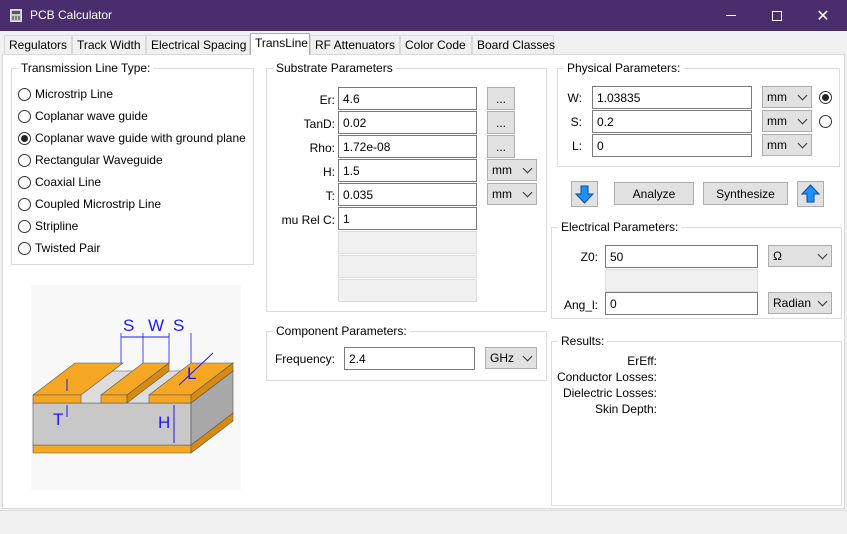  I want to click on tand-label: TanD:, so click(319, 124).